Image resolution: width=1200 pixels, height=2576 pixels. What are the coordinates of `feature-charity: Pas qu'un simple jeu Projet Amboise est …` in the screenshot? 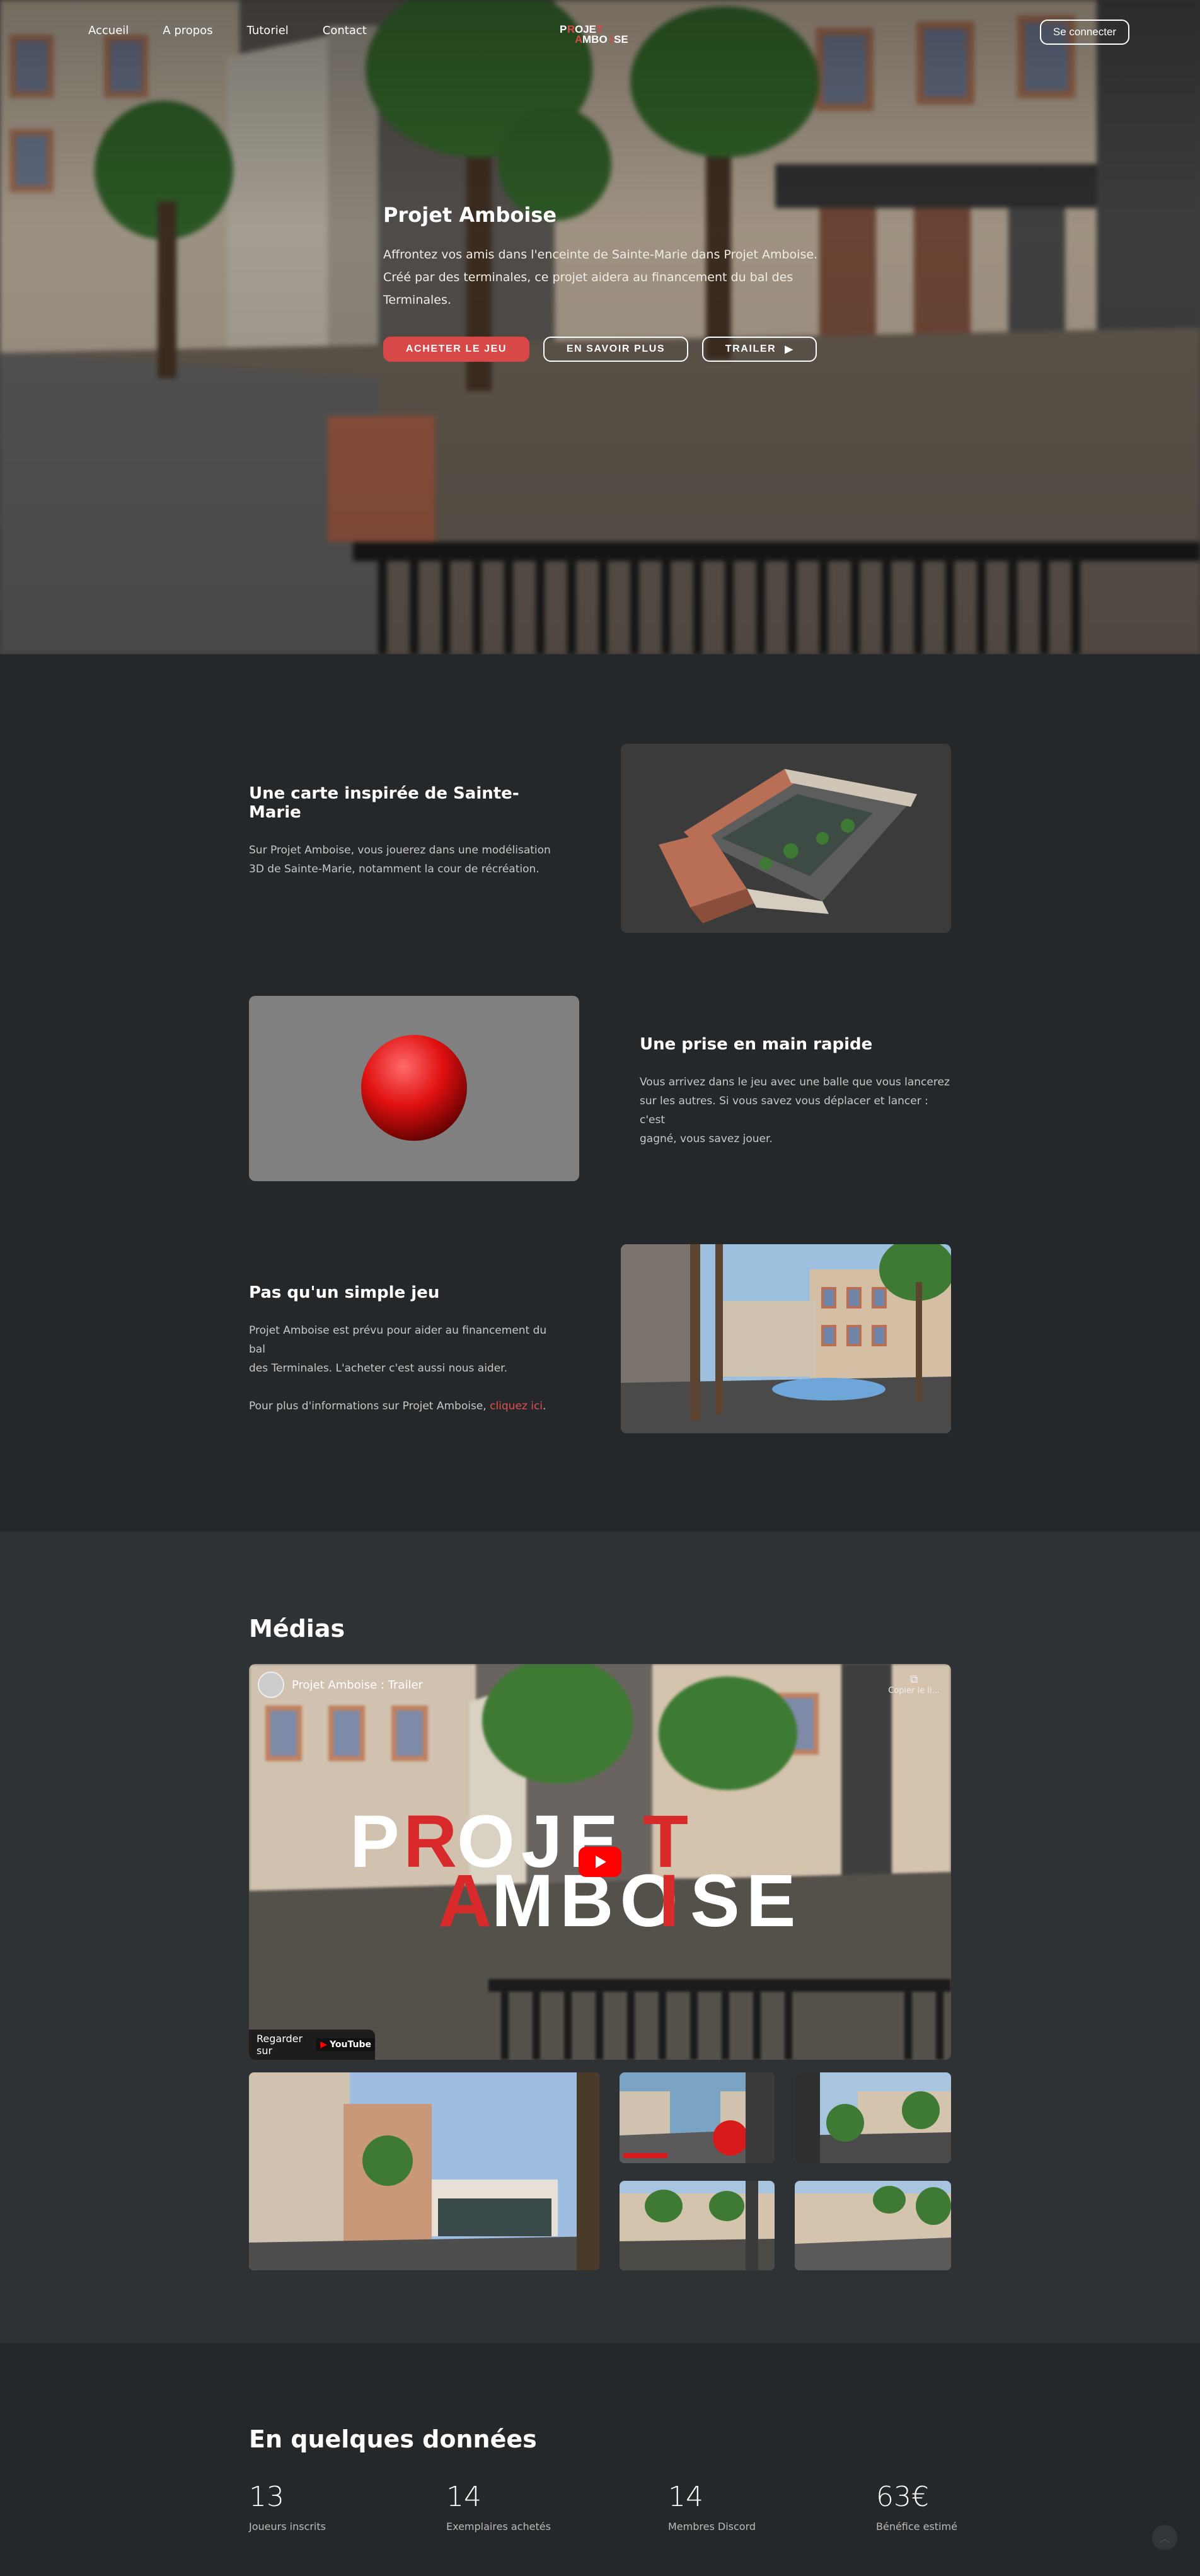 It's located at (406, 1349).